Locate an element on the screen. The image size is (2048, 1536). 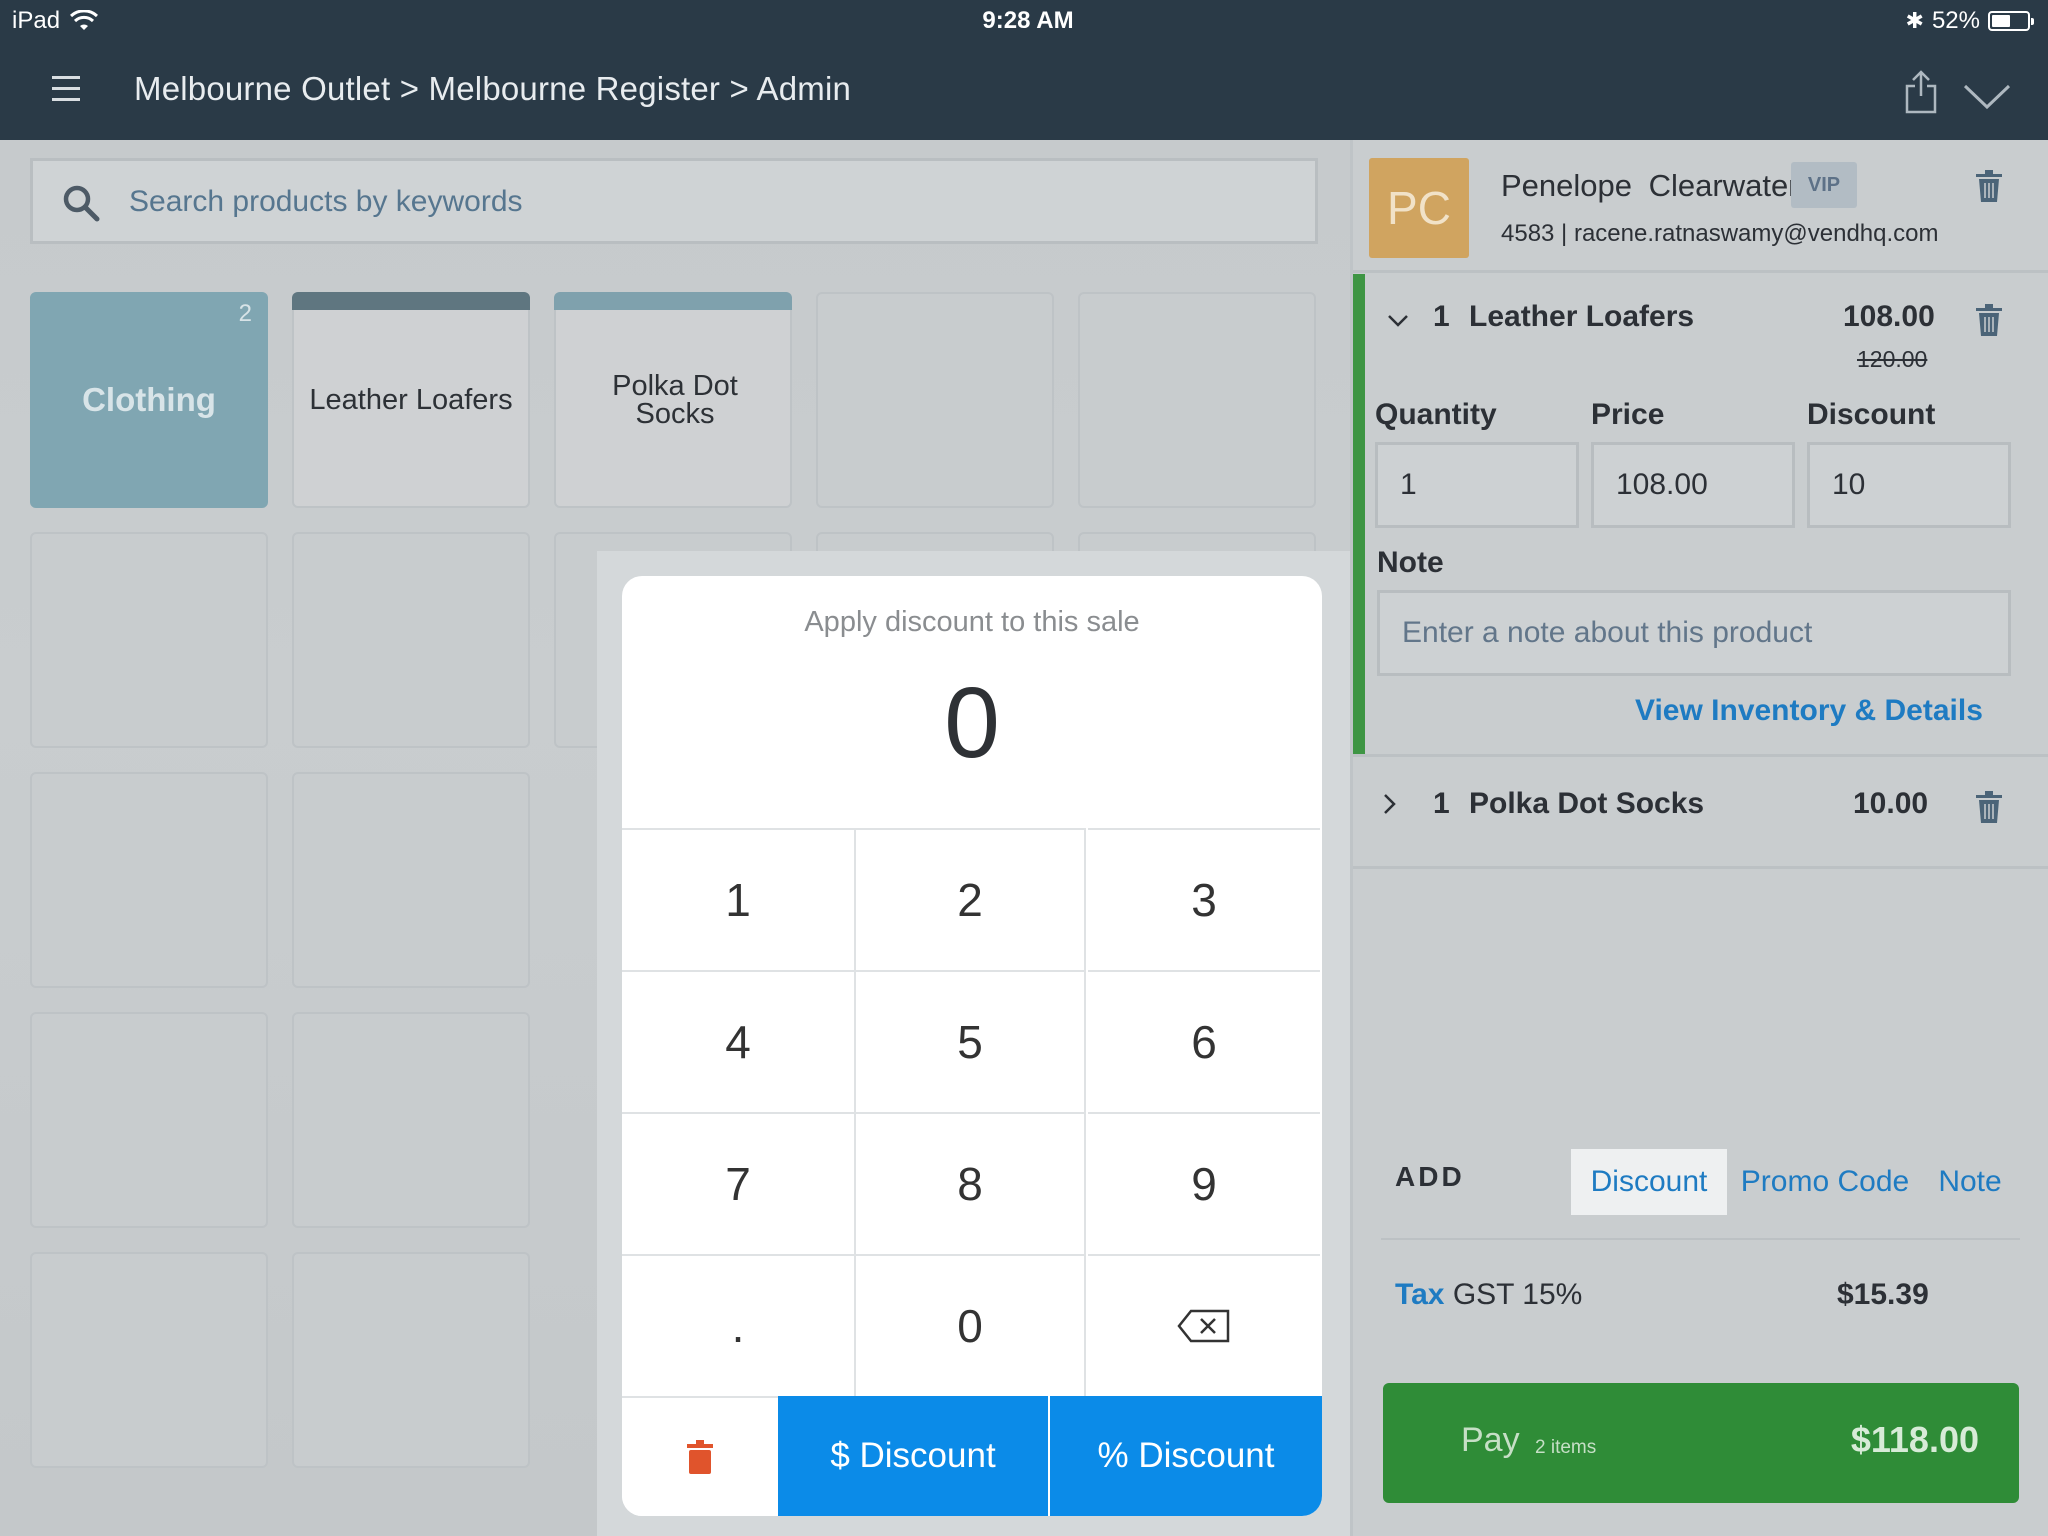
chevron-right-icon is located at coordinates (1390, 804).